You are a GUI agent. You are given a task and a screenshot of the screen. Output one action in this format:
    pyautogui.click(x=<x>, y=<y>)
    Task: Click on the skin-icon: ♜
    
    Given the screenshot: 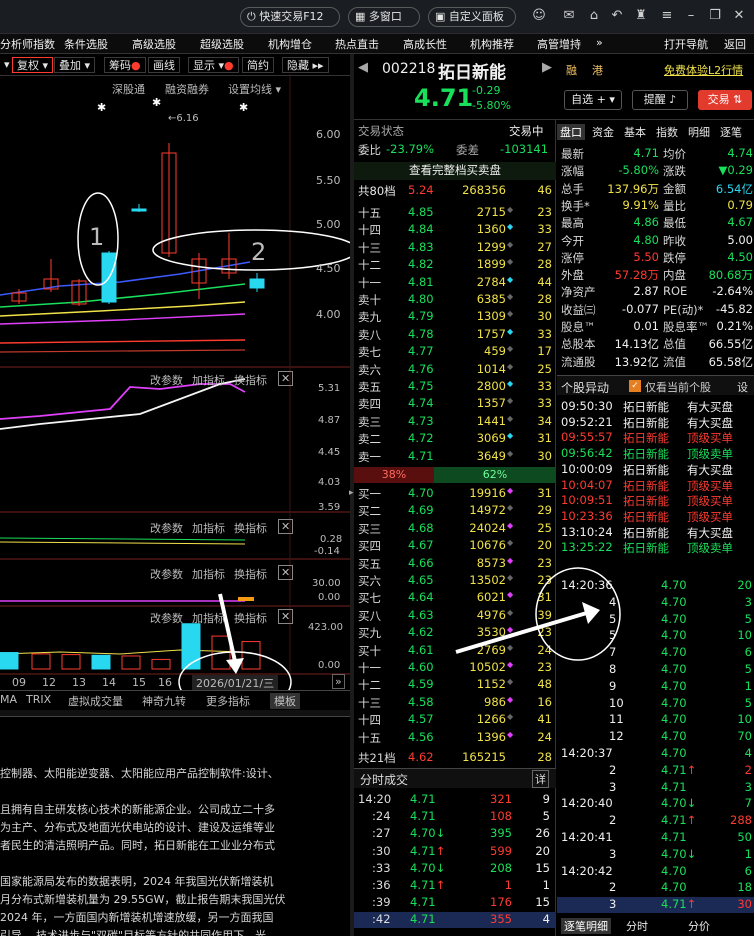 What is the action you would take?
    pyautogui.click(x=641, y=16)
    